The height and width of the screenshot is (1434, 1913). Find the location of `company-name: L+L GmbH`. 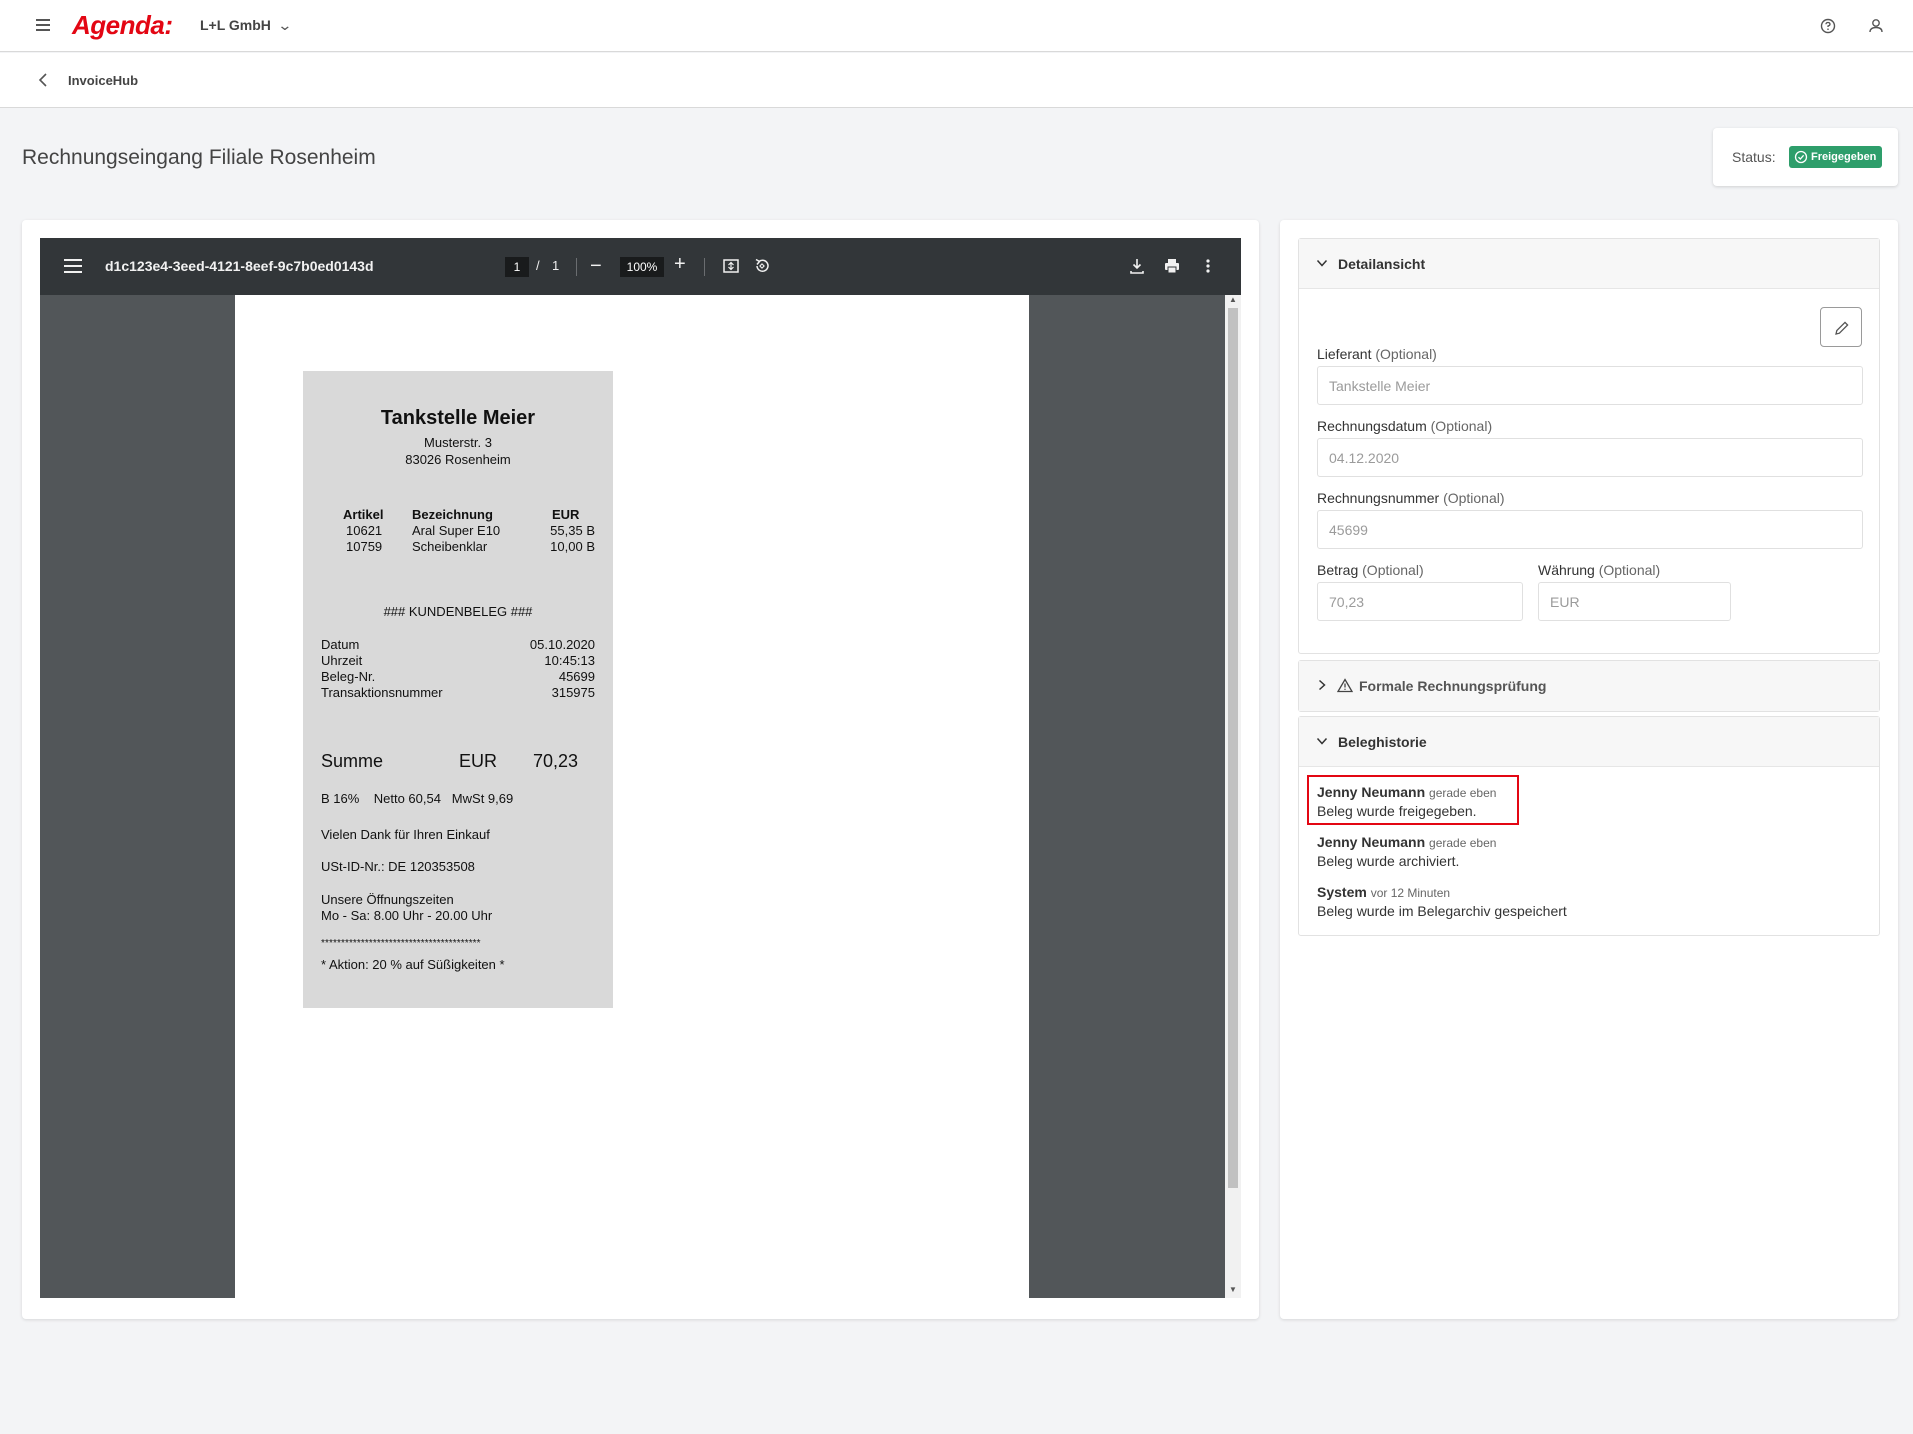

company-name: L+L GmbH is located at coordinates (235, 25).